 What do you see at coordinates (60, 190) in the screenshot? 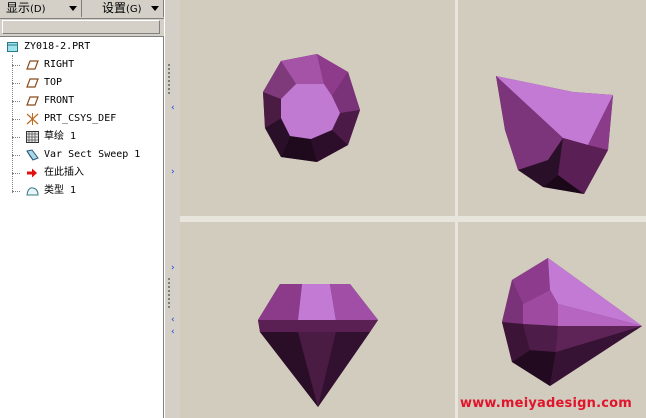
I see `tree-item-label: 类型 1` at bounding box center [60, 190].